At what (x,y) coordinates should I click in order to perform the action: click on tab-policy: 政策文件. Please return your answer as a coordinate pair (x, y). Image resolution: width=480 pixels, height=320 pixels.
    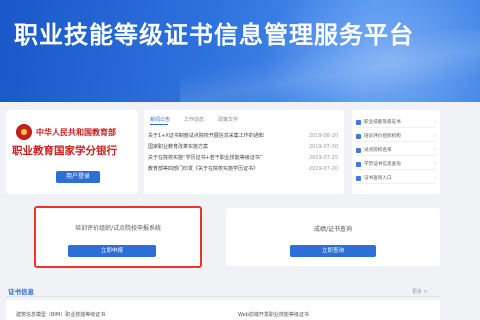
    Looking at the image, I should click on (228, 119).